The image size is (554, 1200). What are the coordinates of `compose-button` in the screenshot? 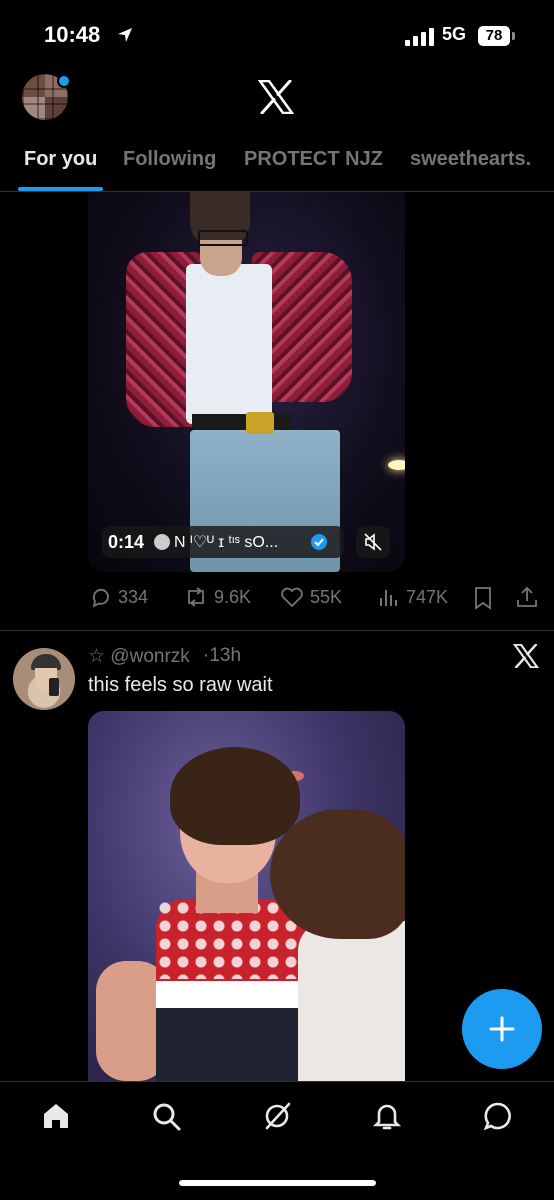 It's located at (502, 1029).